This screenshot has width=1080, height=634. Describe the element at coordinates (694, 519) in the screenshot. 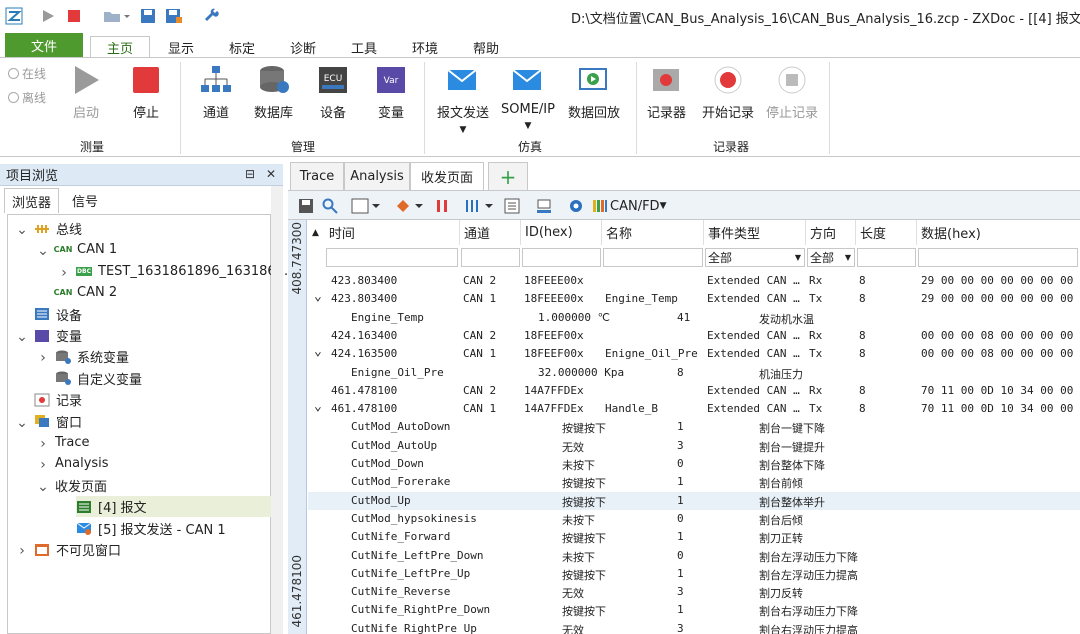

I see `signal-row: CutMod_hypsokinesis 未按下 0 割台后倾` at that location.